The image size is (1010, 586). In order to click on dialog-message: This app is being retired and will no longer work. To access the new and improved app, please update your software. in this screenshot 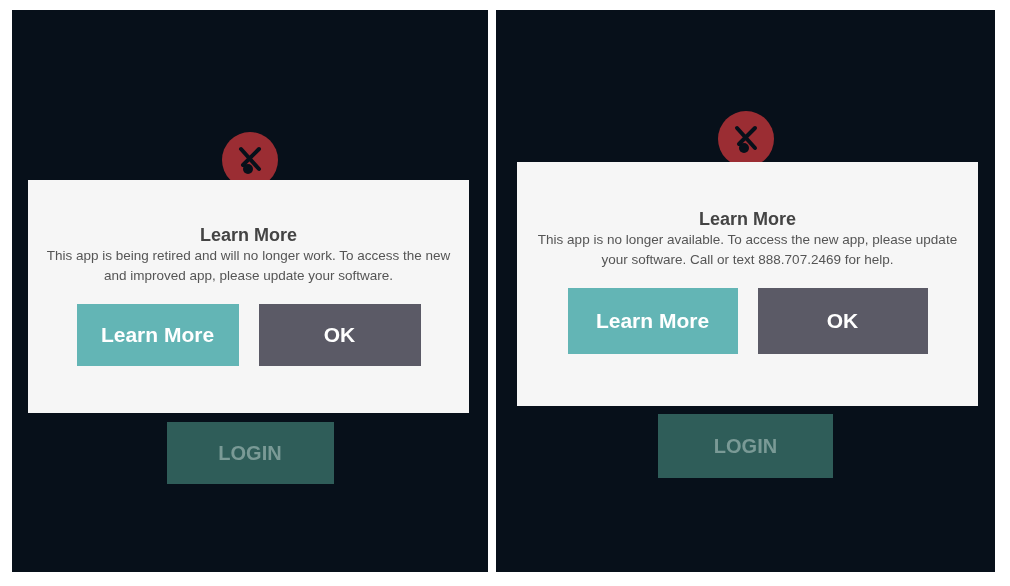, I will do `click(248, 266)`.